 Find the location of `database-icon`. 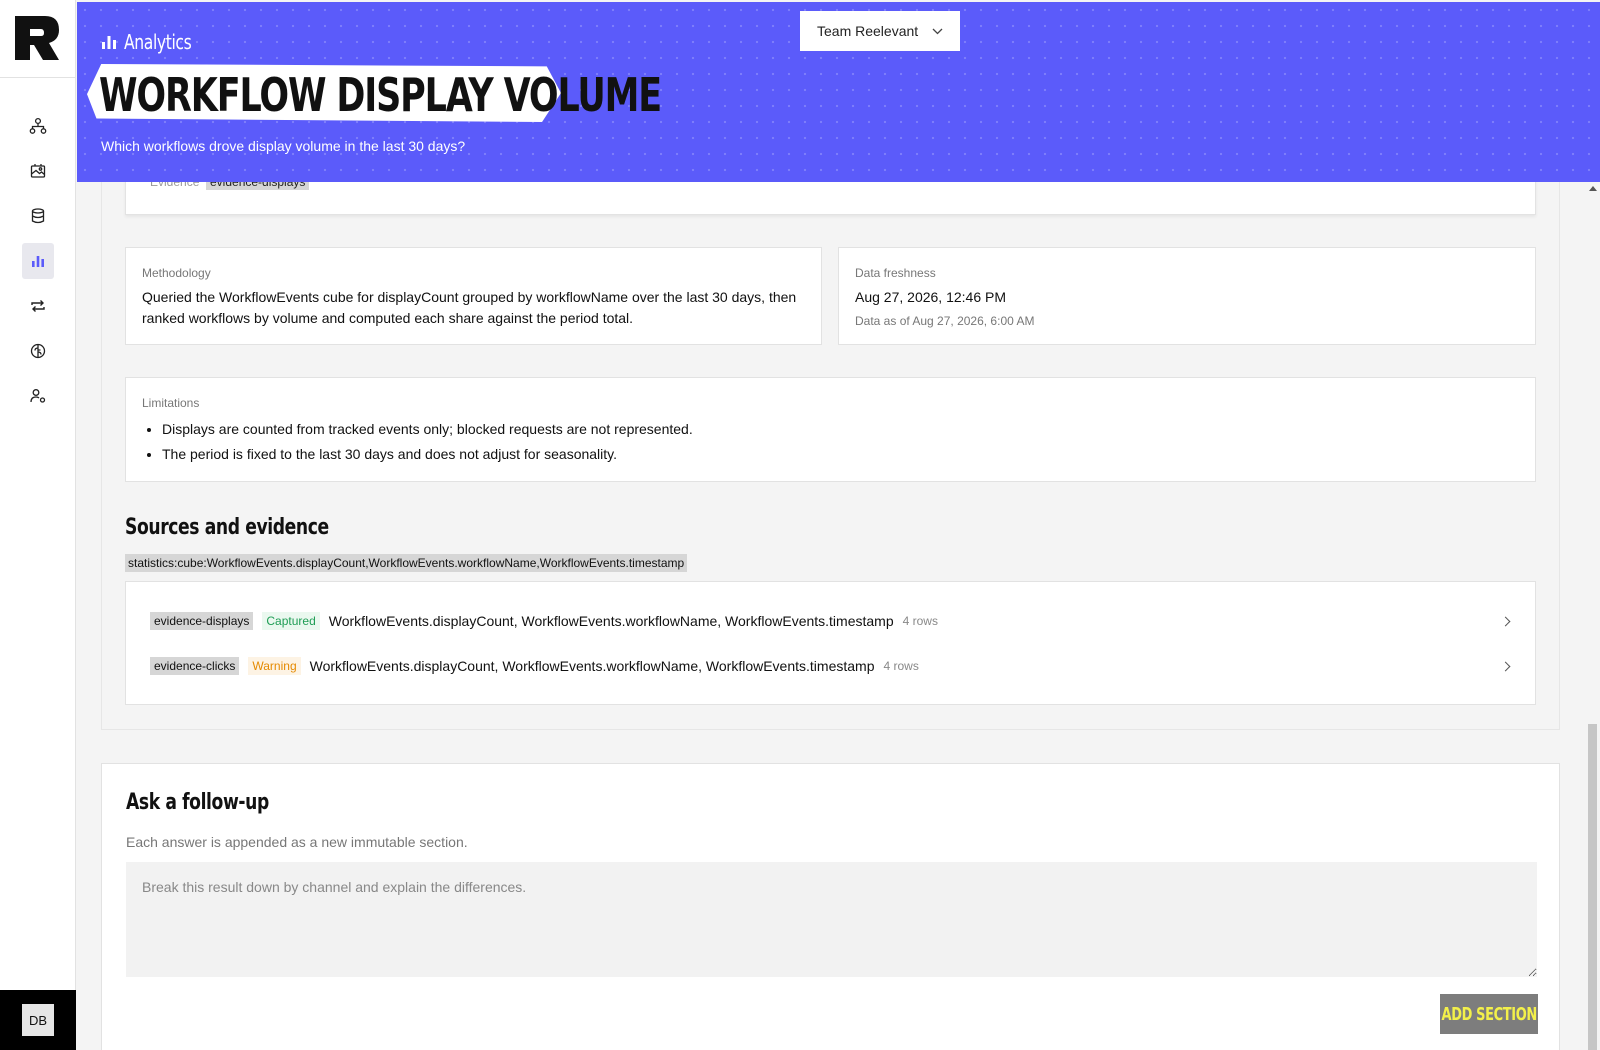

database-icon is located at coordinates (37, 216).